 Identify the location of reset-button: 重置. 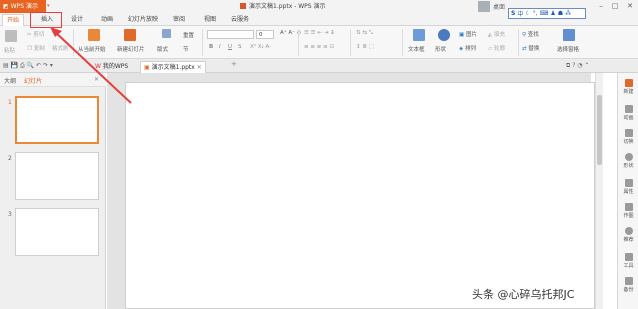
(188, 35).